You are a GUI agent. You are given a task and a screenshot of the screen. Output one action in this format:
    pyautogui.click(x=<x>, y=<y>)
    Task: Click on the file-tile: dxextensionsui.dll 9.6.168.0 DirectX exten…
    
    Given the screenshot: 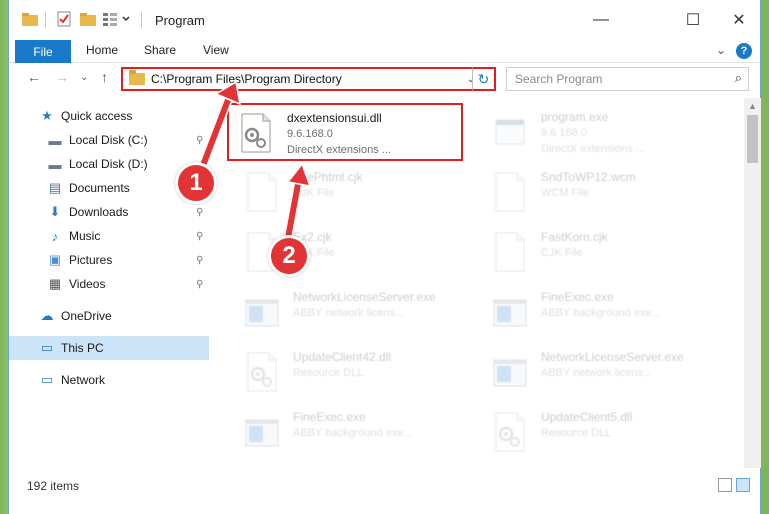 What is the action you would take?
    pyautogui.click(x=353, y=133)
    